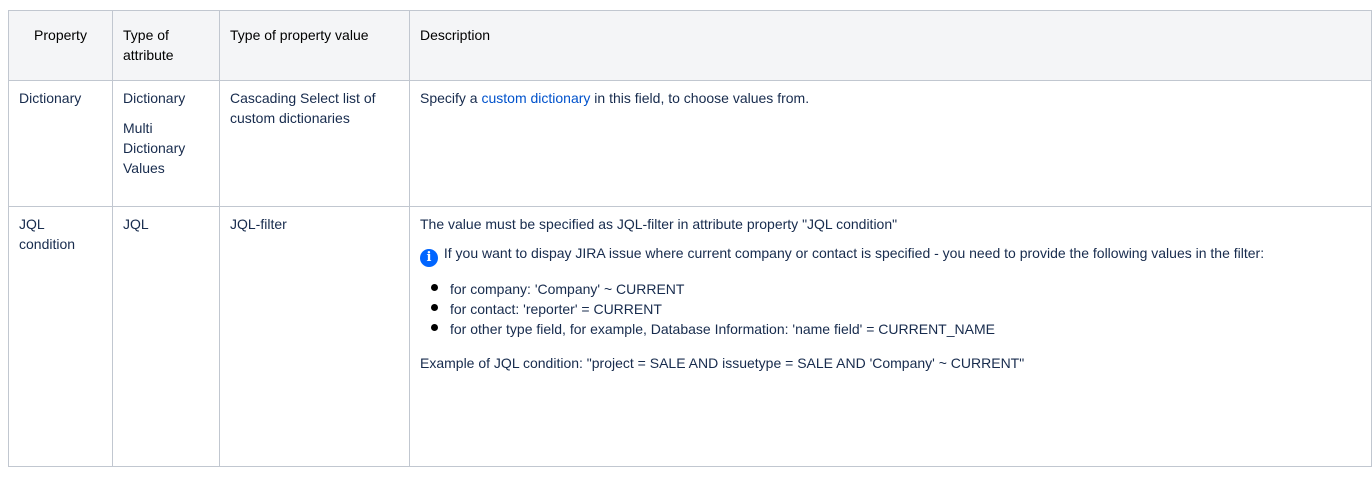  Describe the element at coordinates (314, 336) in the screenshot. I see `cell-type-of-property-value: JQL-filter` at that location.